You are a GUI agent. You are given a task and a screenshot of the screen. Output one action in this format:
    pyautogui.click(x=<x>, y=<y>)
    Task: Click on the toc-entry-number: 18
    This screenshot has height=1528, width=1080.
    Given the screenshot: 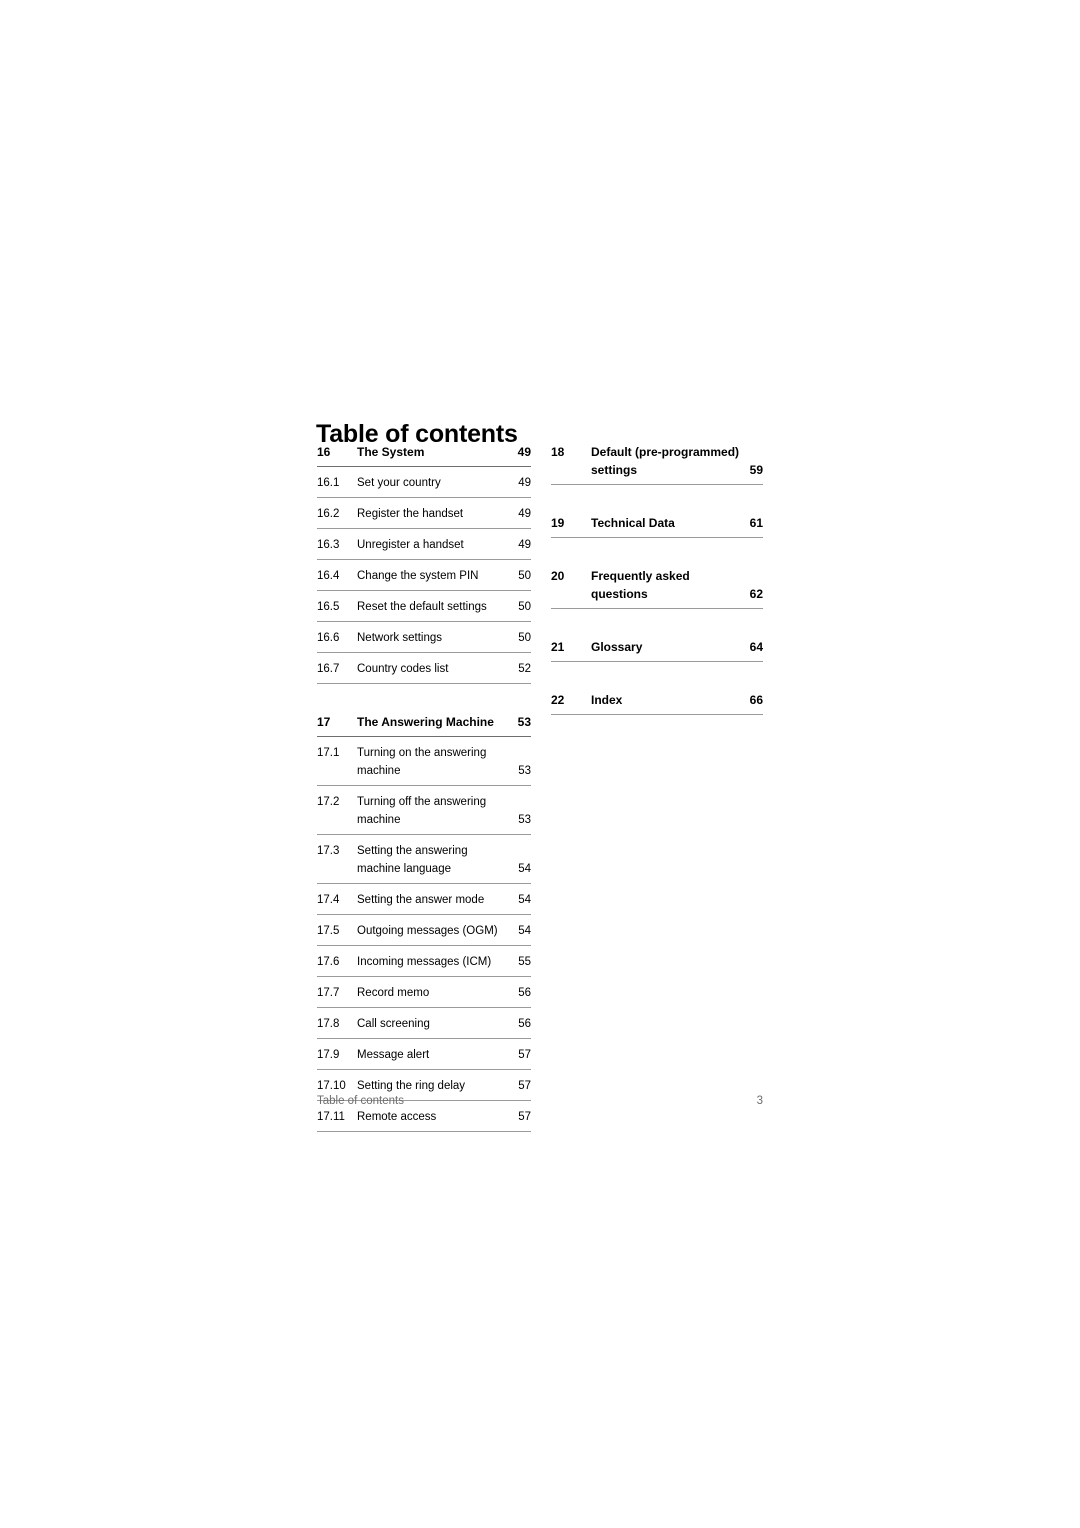 What is the action you would take?
    pyautogui.click(x=558, y=452)
    